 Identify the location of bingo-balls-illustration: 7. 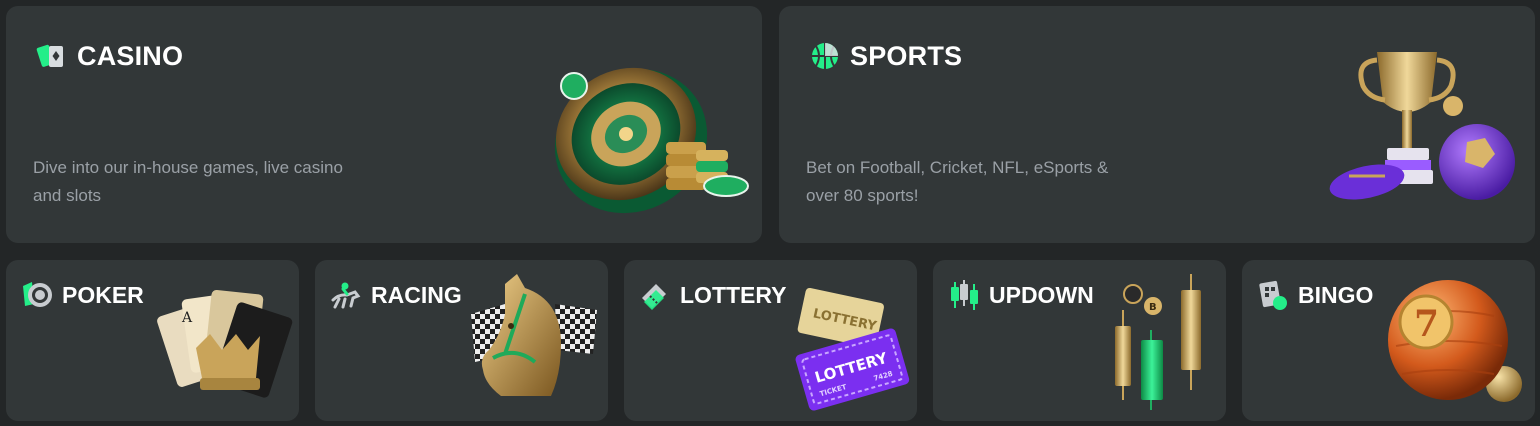
(1455, 341).